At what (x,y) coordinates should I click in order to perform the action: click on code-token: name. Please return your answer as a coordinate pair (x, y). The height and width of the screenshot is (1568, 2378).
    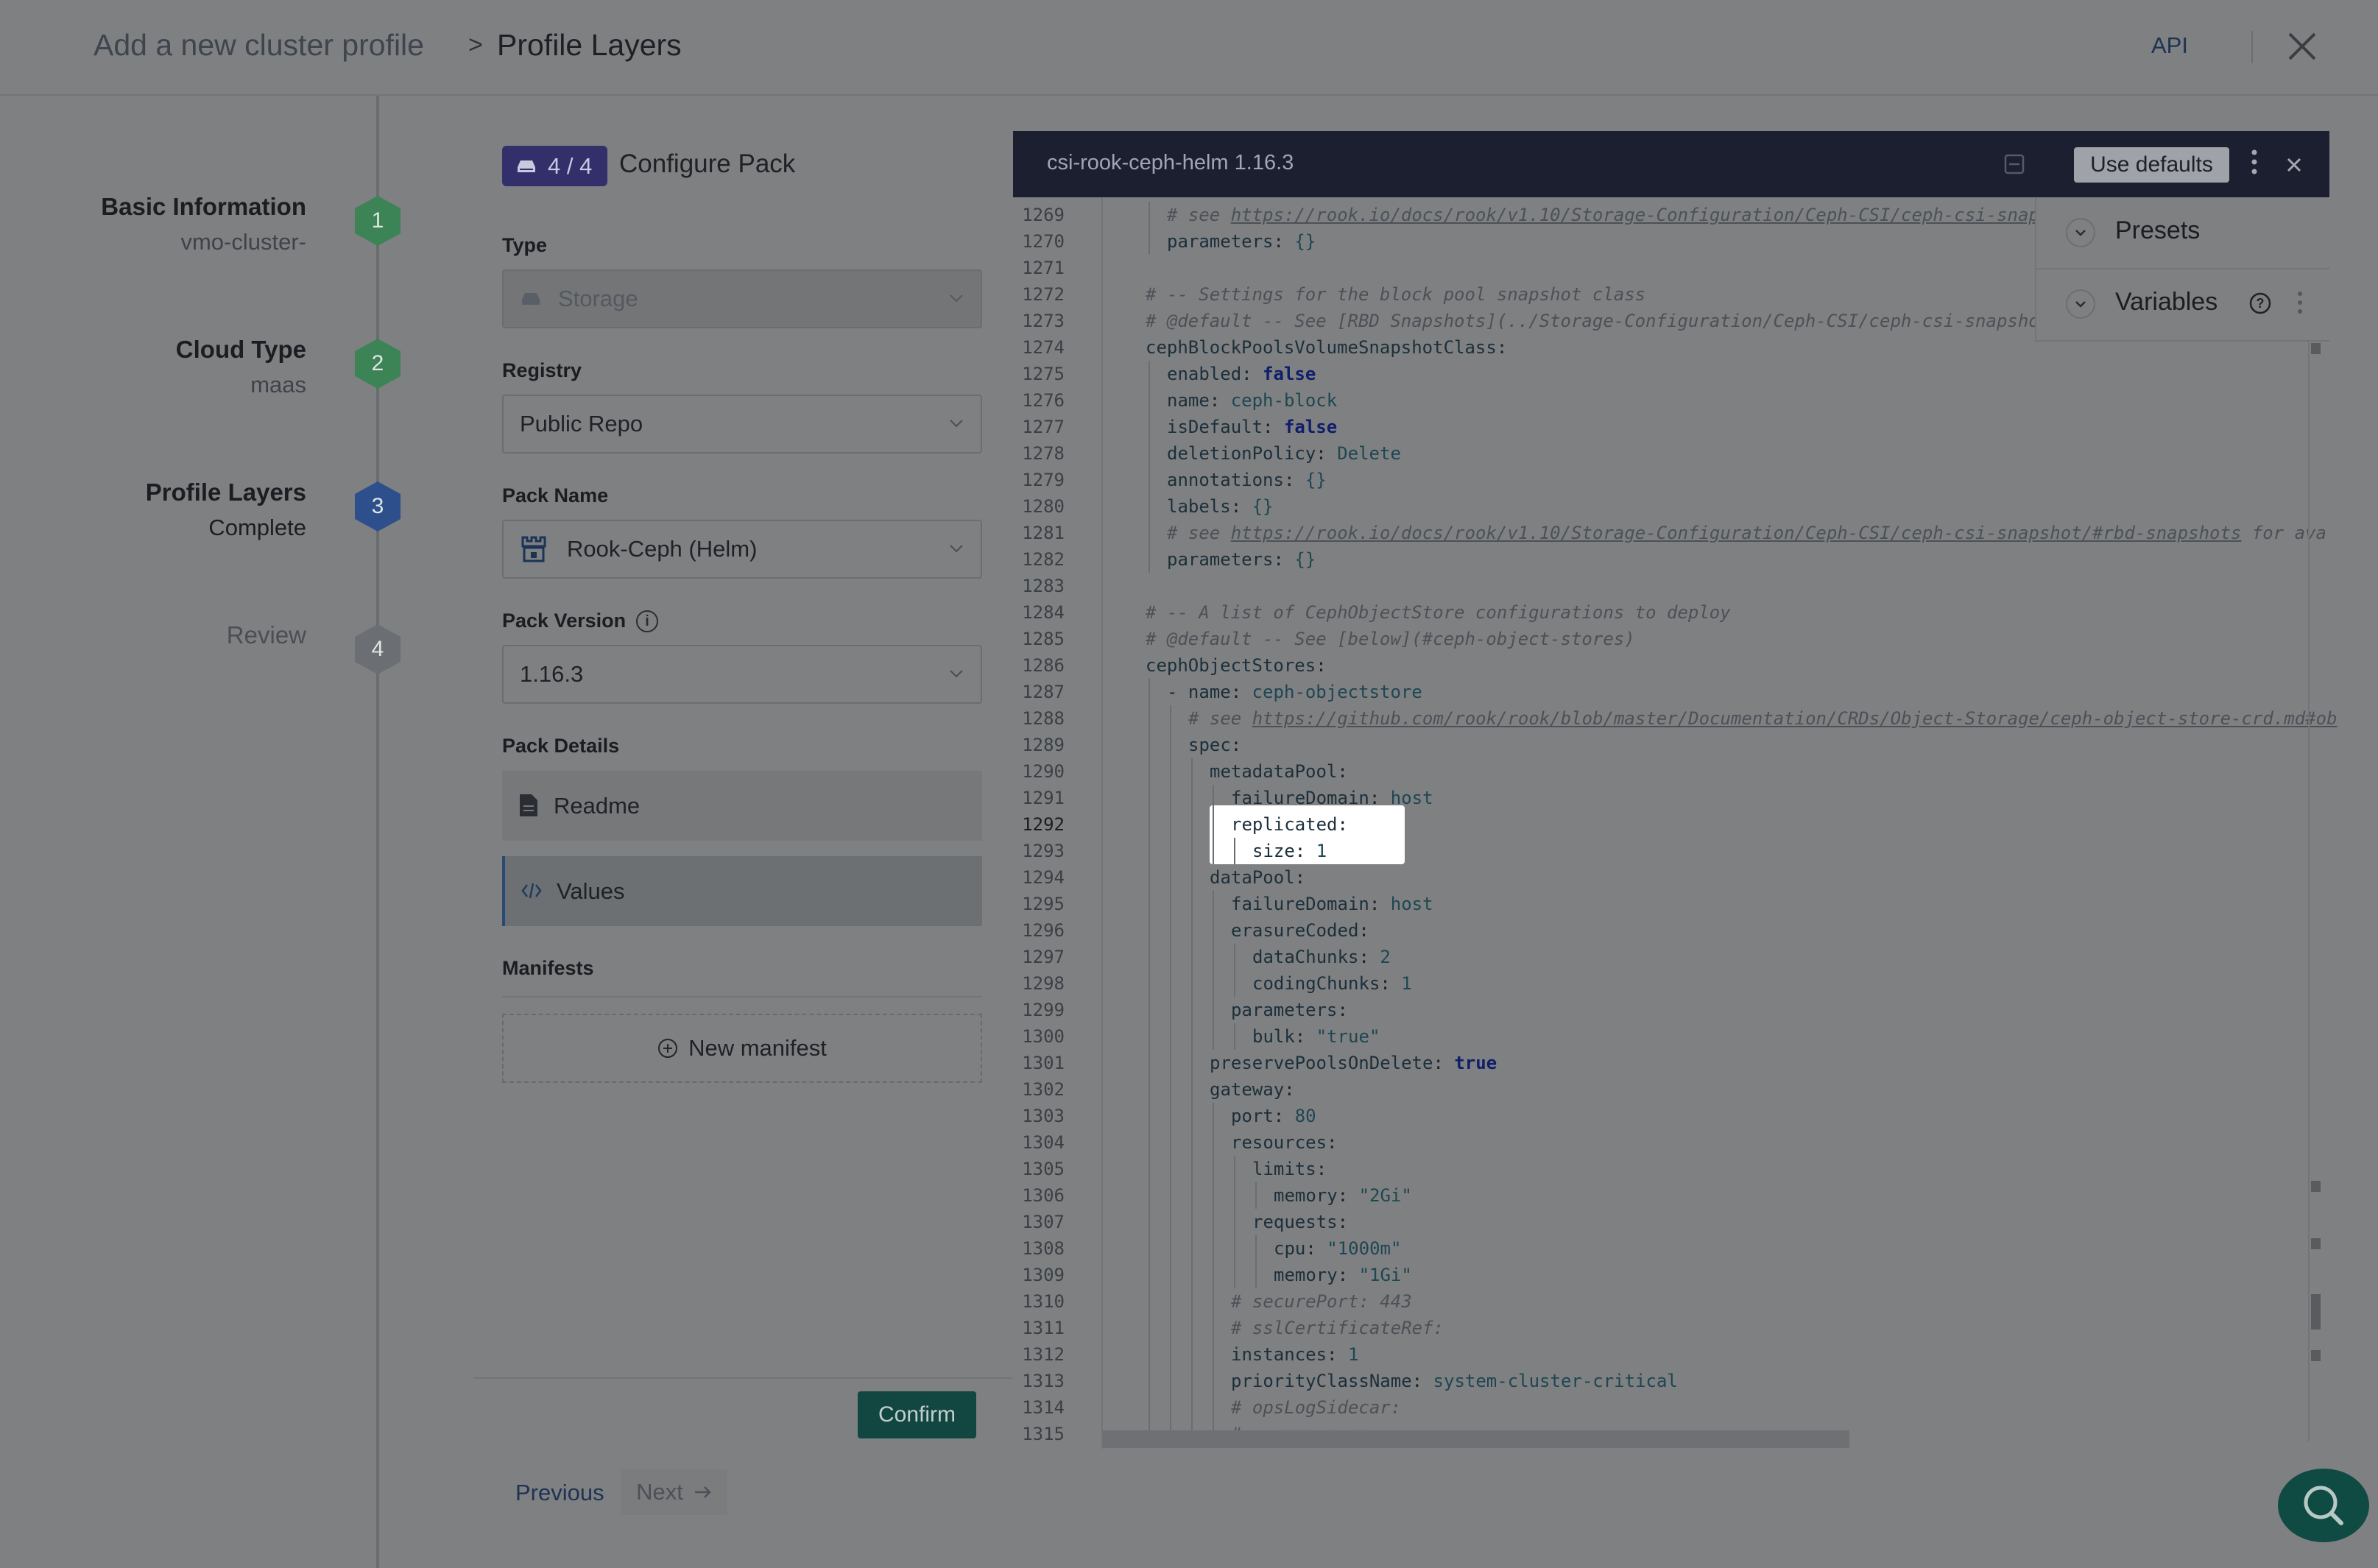
    Looking at the image, I should click on (1188, 401).